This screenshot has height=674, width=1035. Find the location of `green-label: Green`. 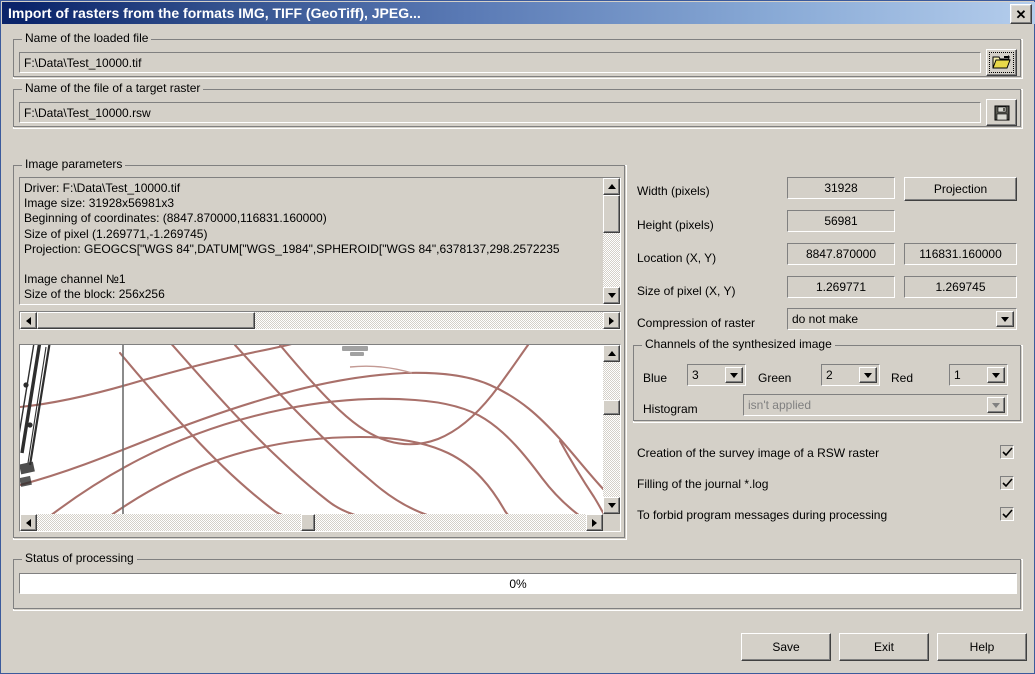

green-label: Green is located at coordinates (775, 378).